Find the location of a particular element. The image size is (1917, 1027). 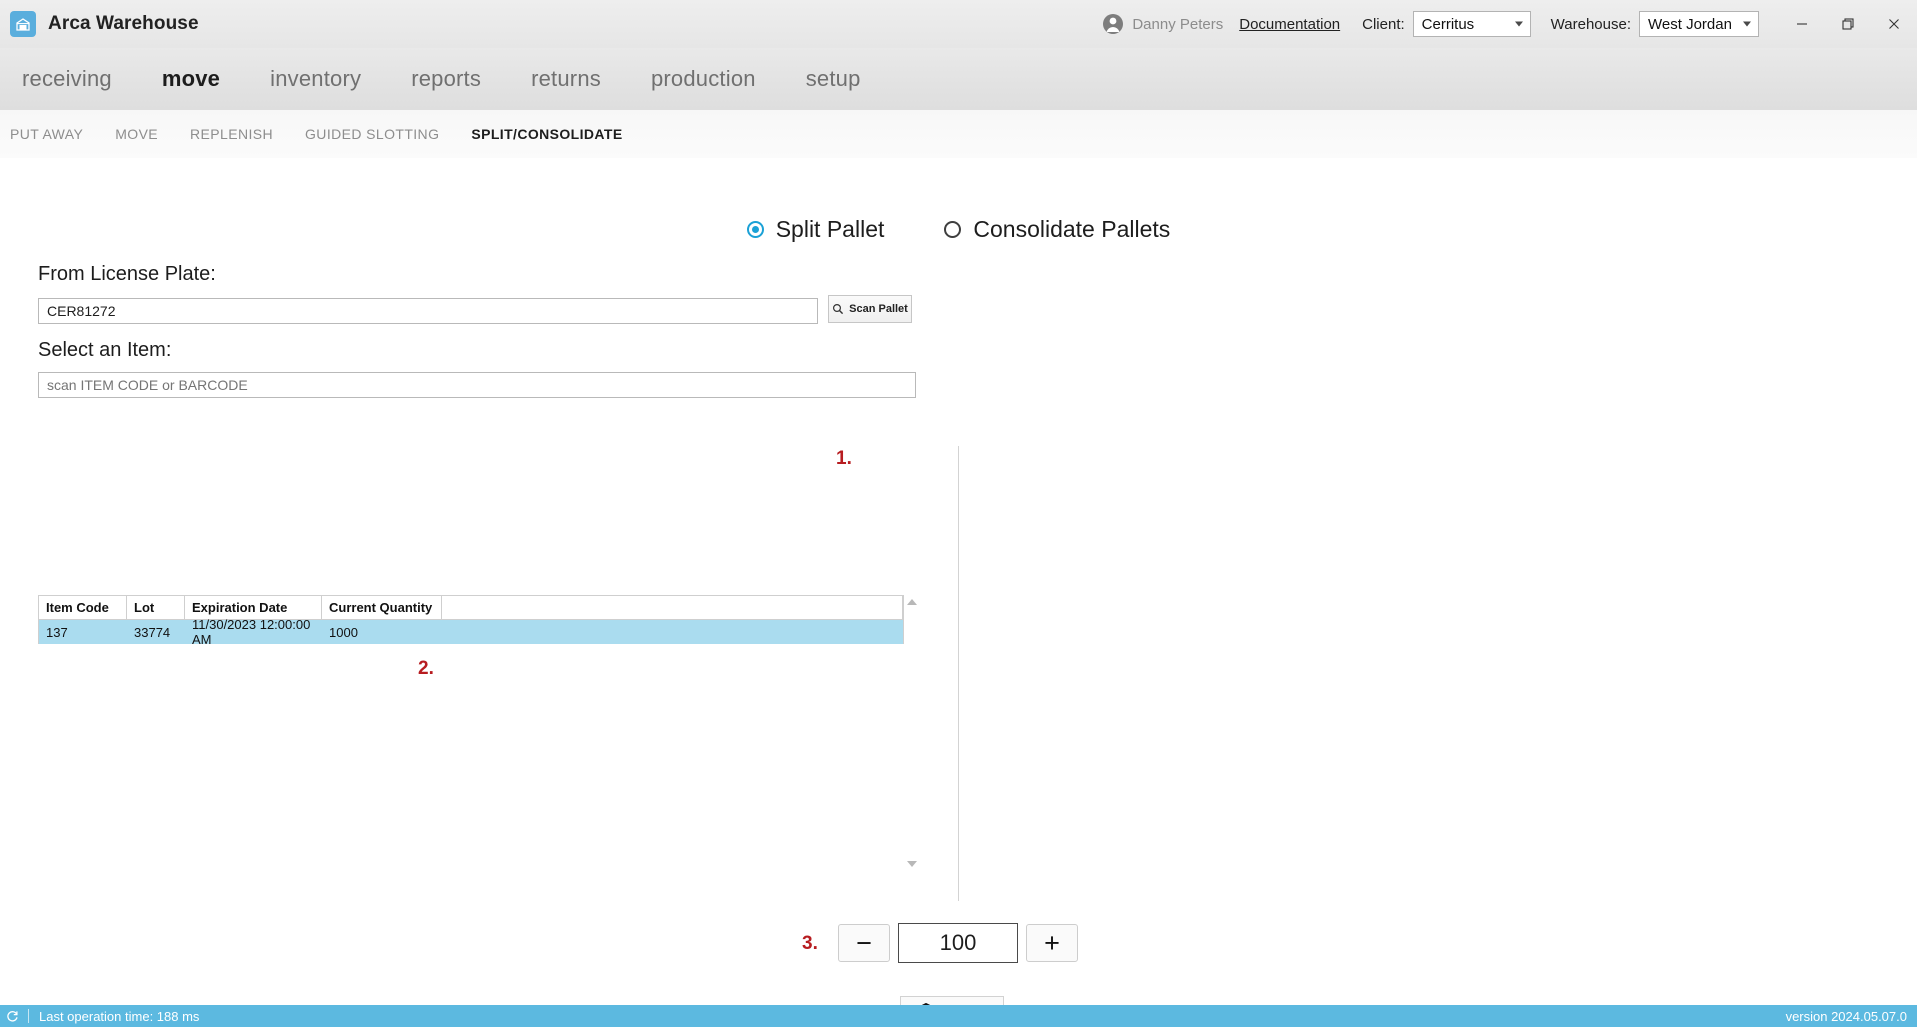

radio-consolidate-pallets-label: Consolidate Pallets is located at coordinates (1072, 229).